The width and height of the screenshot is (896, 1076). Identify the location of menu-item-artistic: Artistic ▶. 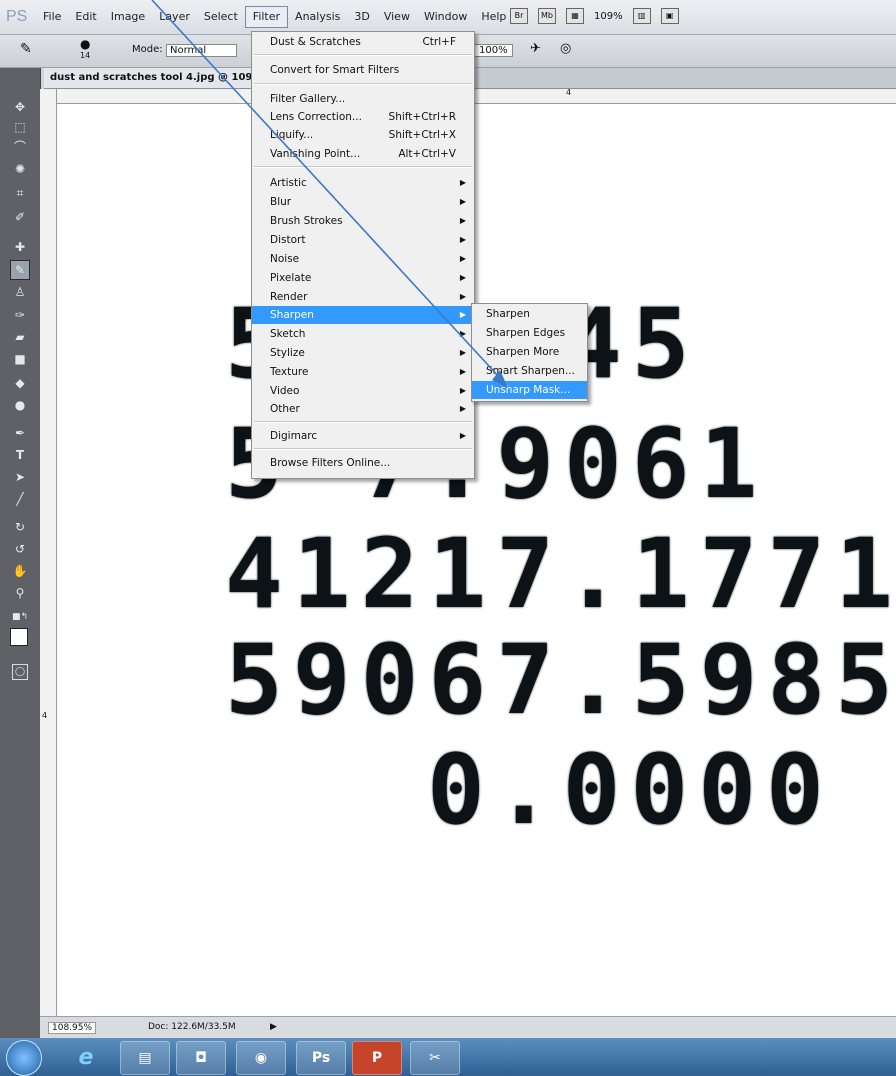
(363, 183).